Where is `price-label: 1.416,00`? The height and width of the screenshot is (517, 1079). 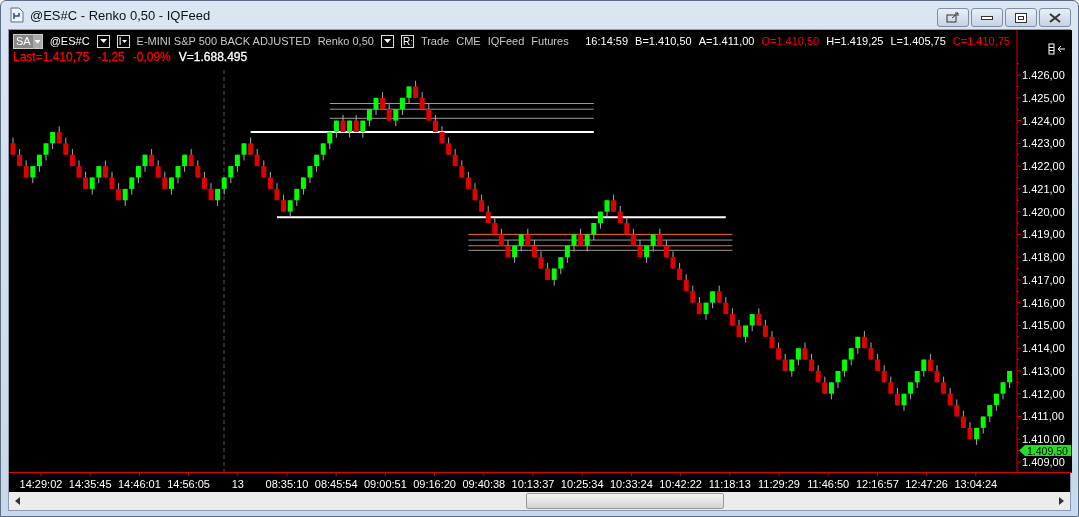 price-label: 1.416,00 is located at coordinates (1043, 302).